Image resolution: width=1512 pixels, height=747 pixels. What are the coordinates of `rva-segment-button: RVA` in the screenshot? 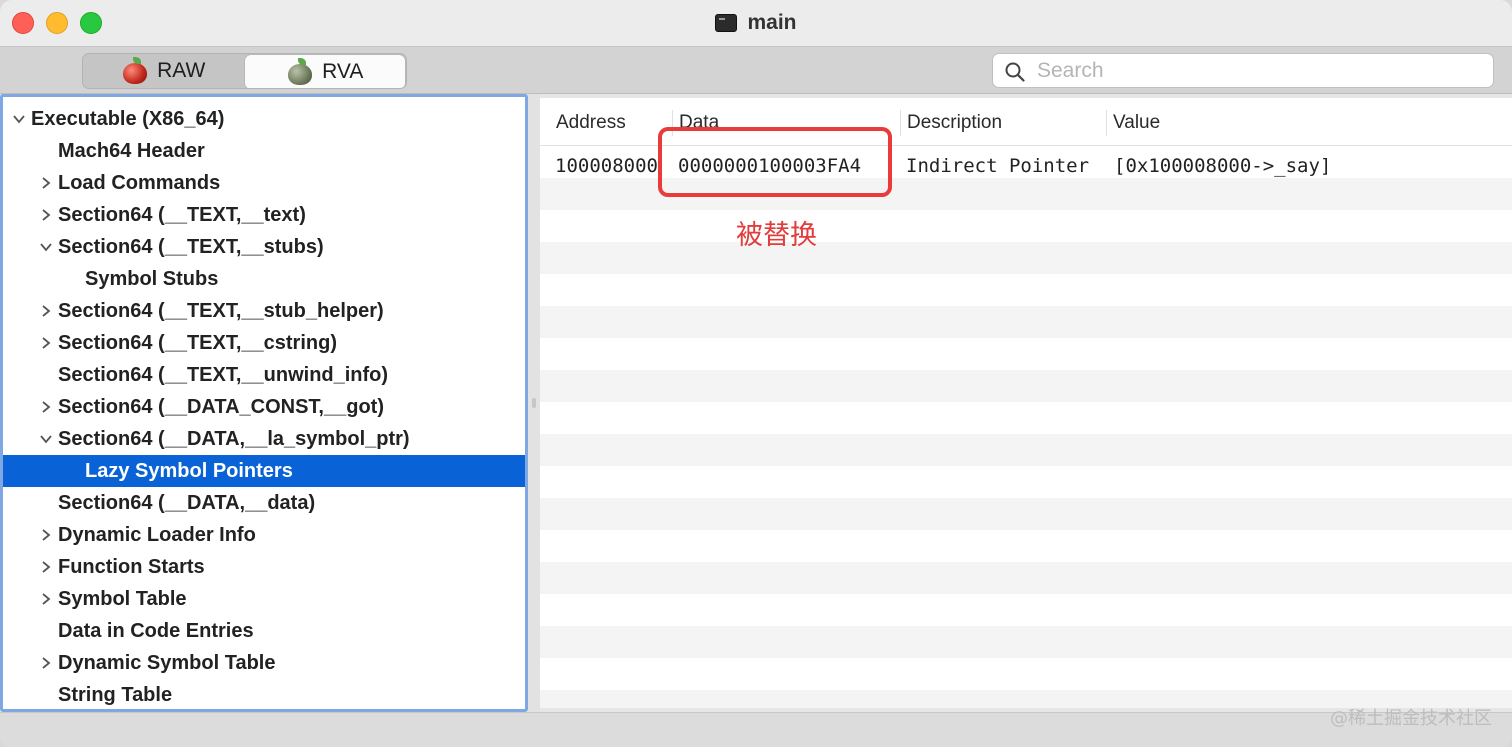 It's located at (324, 71).